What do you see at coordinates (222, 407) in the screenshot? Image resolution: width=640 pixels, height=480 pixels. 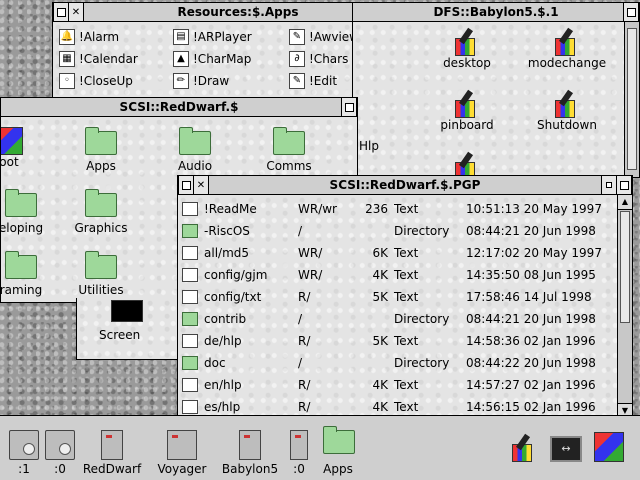 I see `file-name: es/hlp` at bounding box center [222, 407].